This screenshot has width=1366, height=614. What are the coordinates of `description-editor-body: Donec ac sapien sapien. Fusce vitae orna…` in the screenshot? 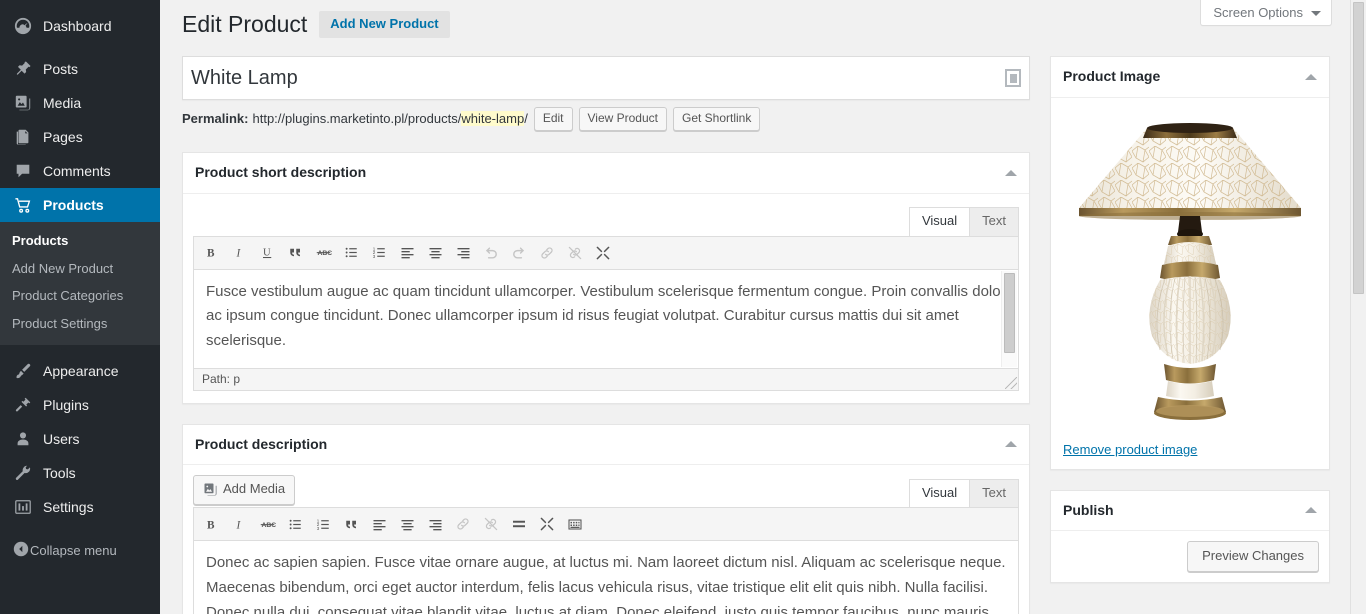 It's located at (606, 577).